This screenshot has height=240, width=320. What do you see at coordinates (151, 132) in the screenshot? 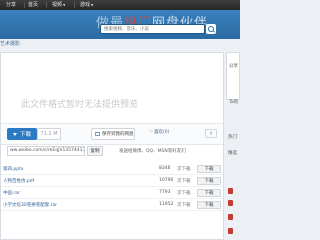
I see `heart-icon: ♡` at bounding box center [151, 132].